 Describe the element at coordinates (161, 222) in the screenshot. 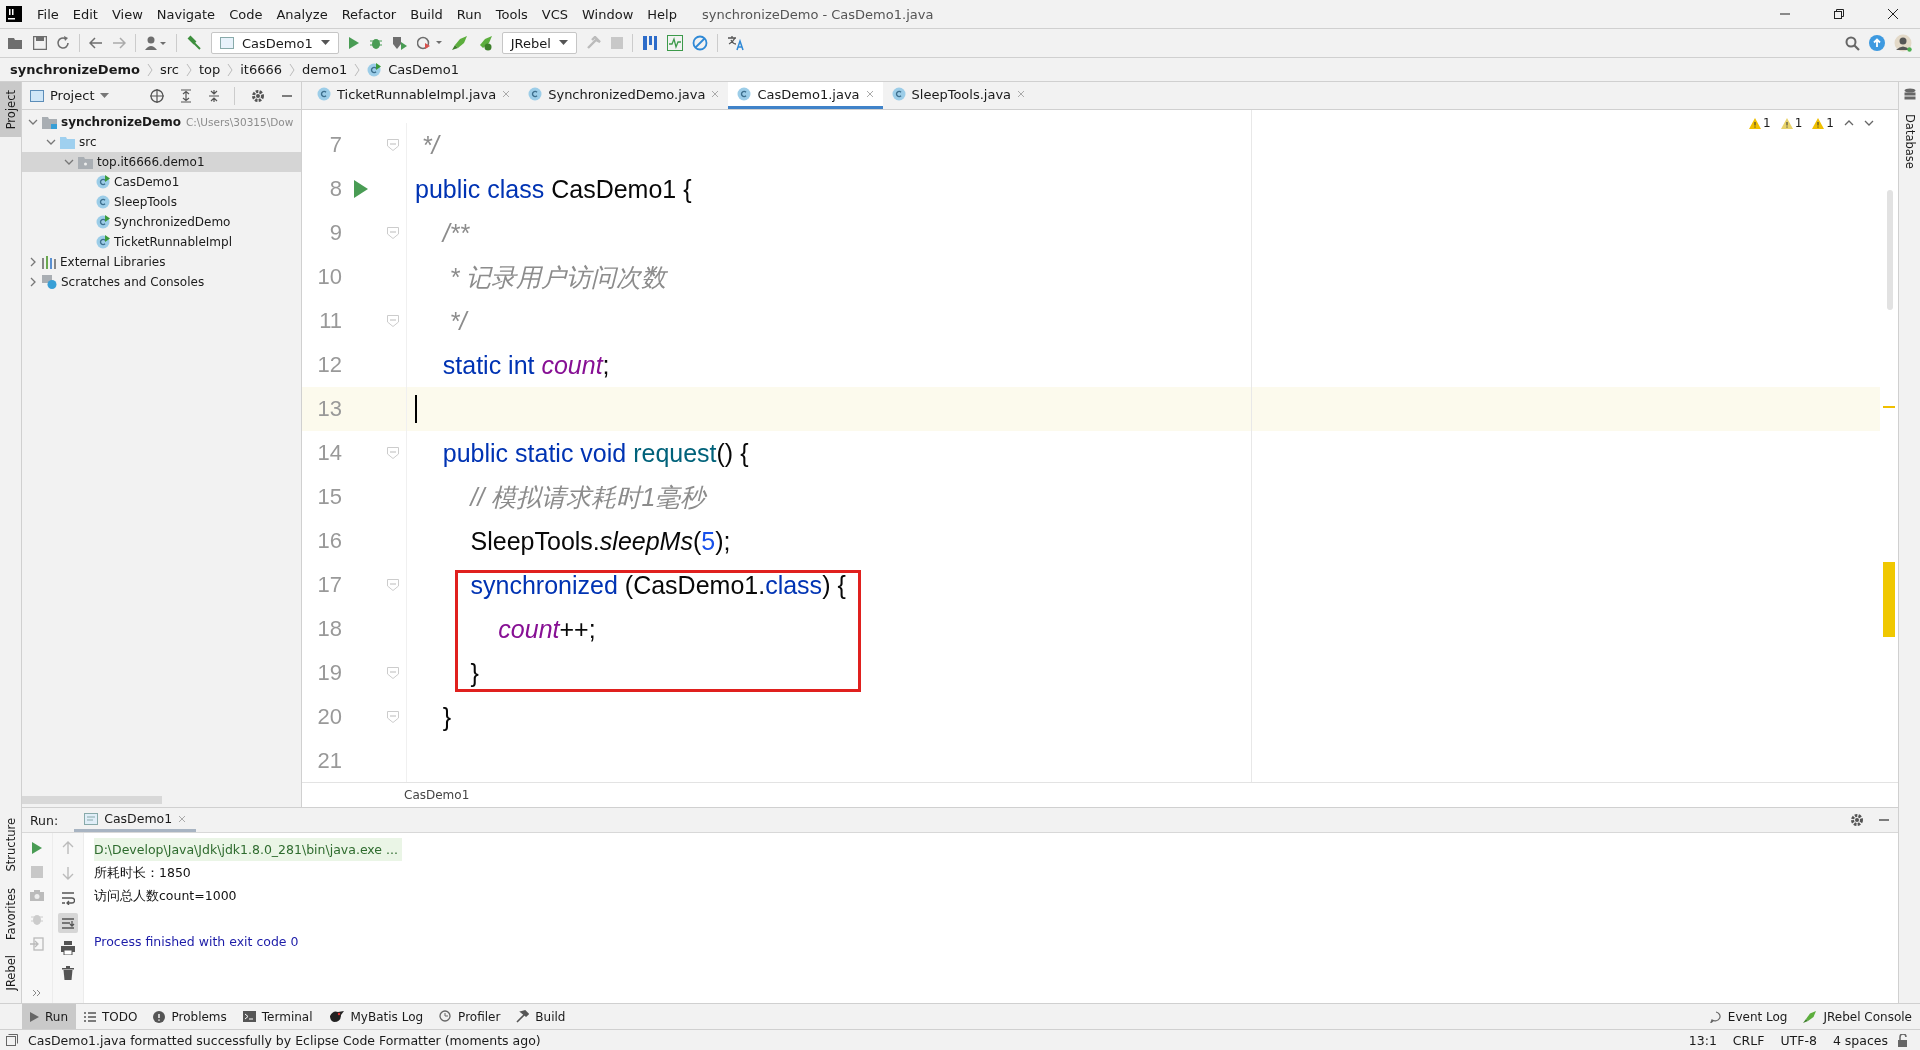

I see `tree-item: SynchronizedDemo` at that location.